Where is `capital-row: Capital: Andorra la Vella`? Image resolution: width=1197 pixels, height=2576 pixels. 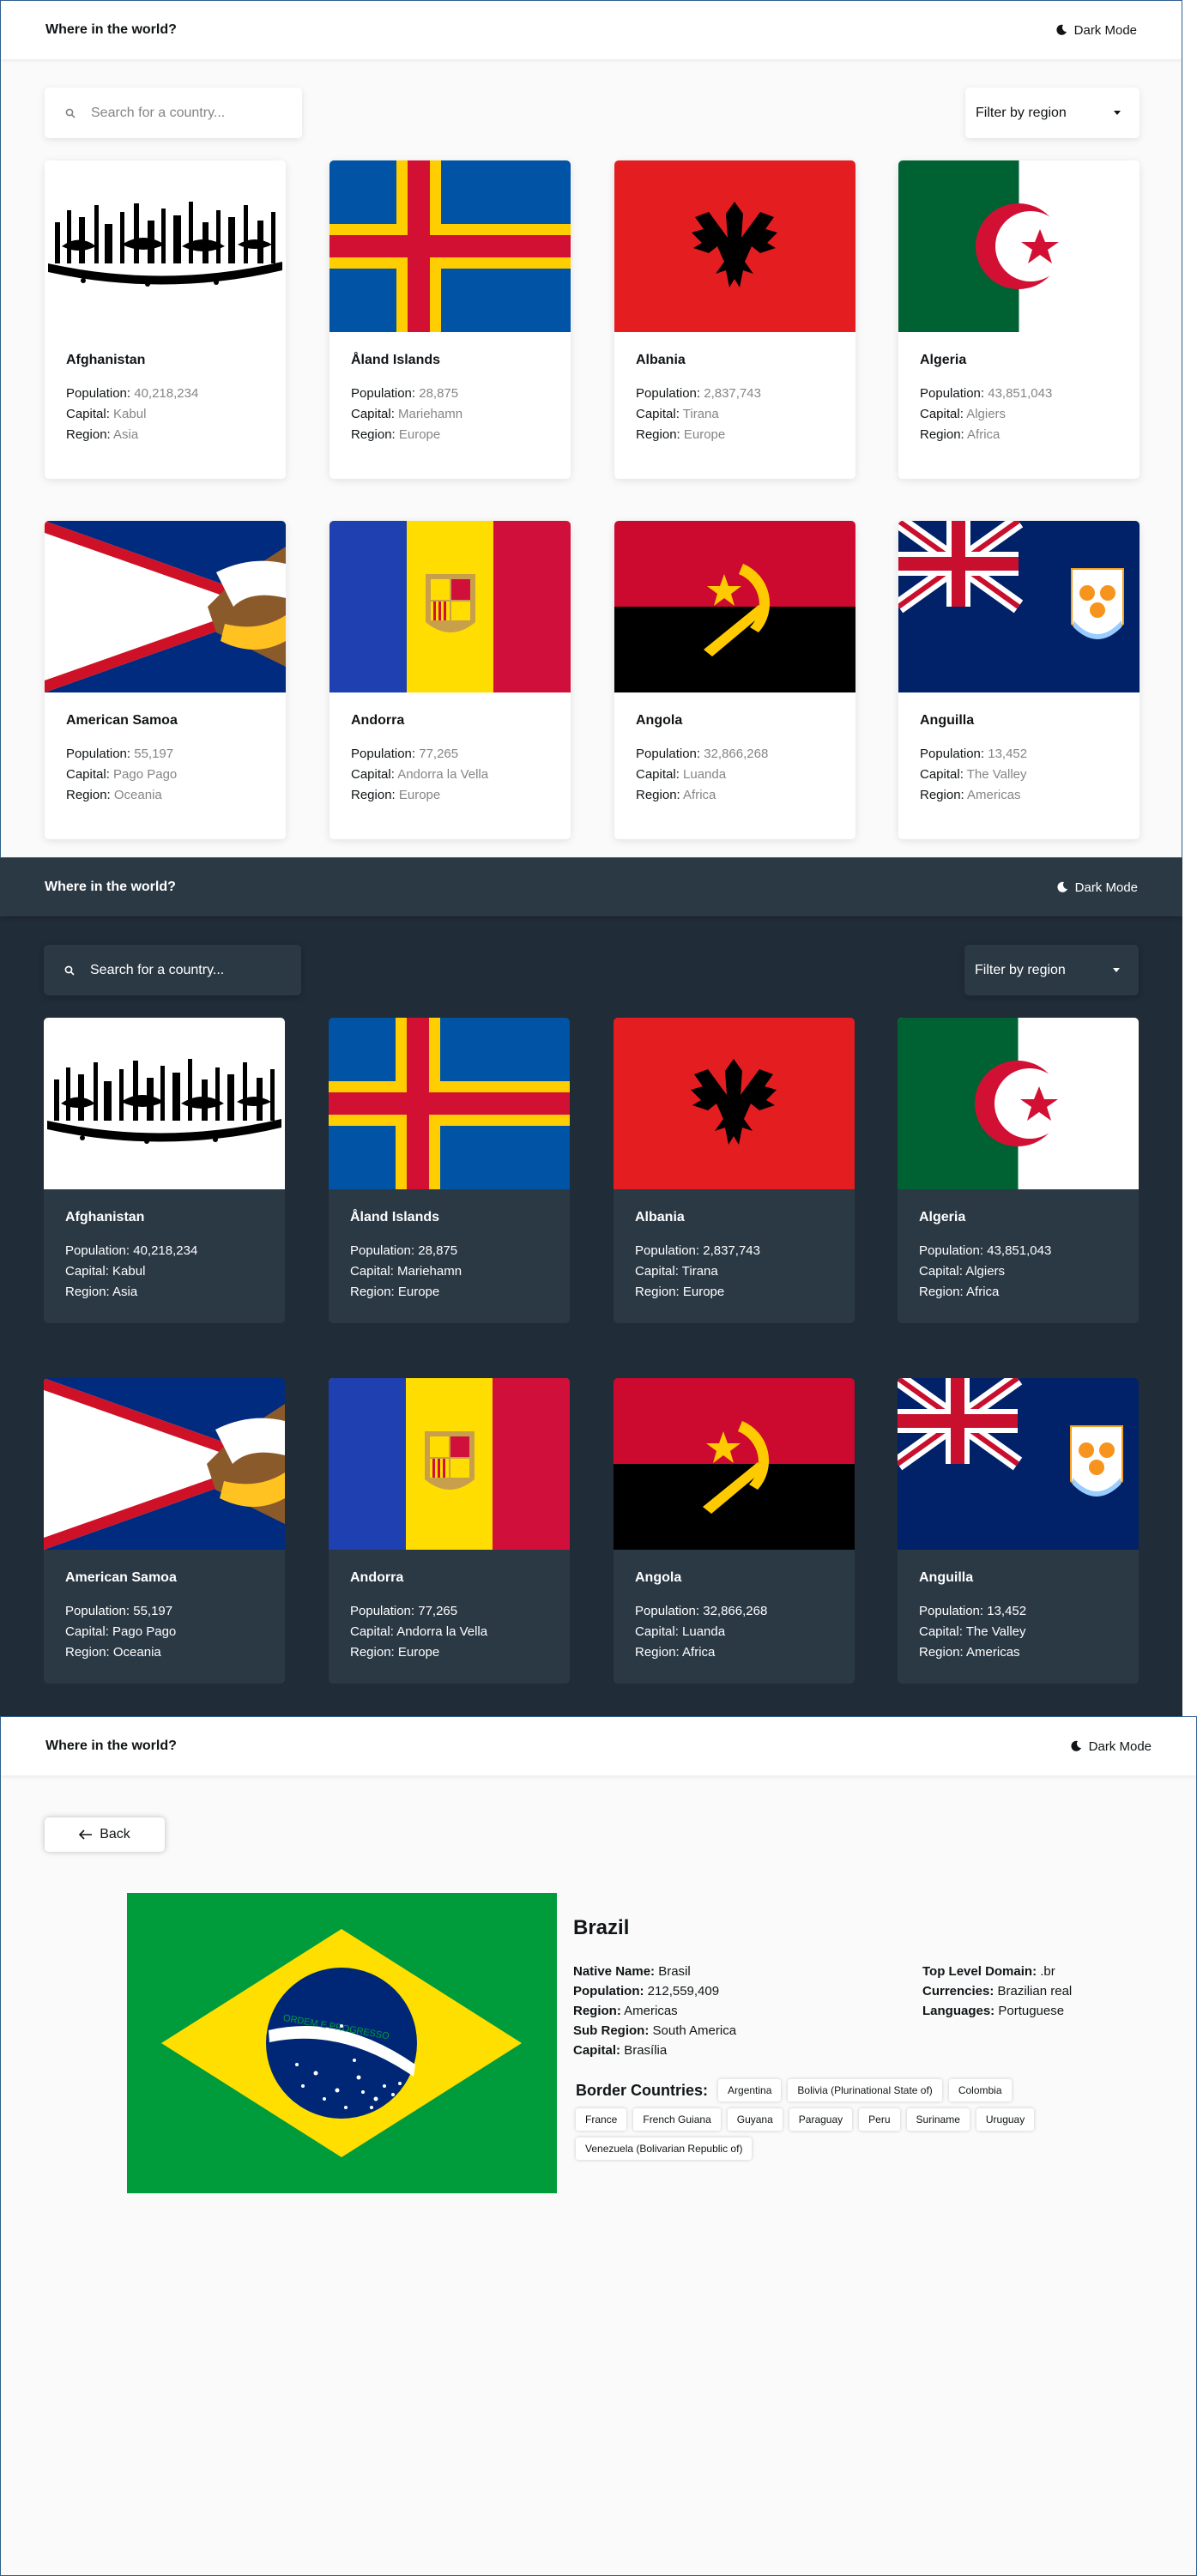 capital-row: Capital: Andorra la Vella is located at coordinates (450, 775).